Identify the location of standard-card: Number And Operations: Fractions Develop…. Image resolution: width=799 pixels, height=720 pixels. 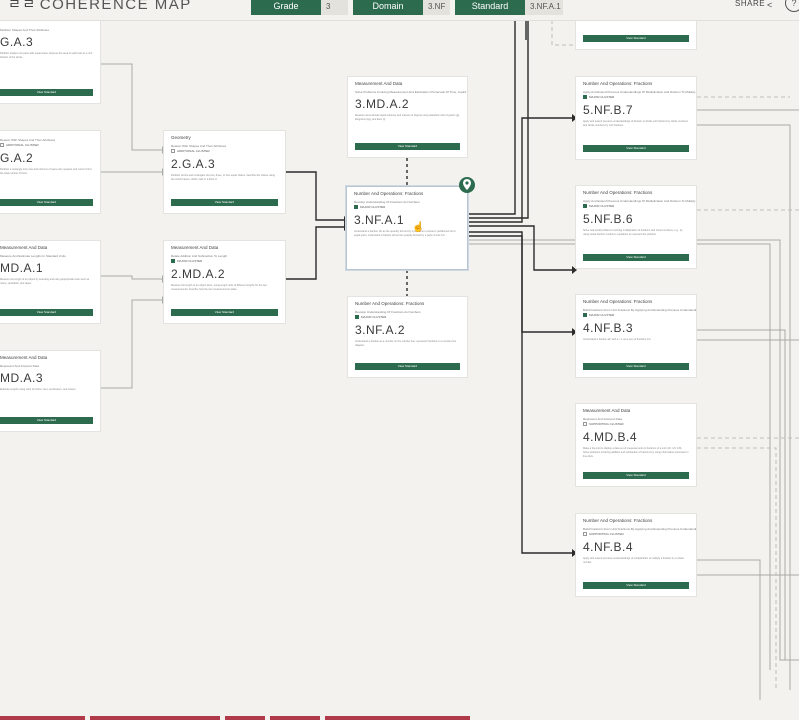
(407, 337).